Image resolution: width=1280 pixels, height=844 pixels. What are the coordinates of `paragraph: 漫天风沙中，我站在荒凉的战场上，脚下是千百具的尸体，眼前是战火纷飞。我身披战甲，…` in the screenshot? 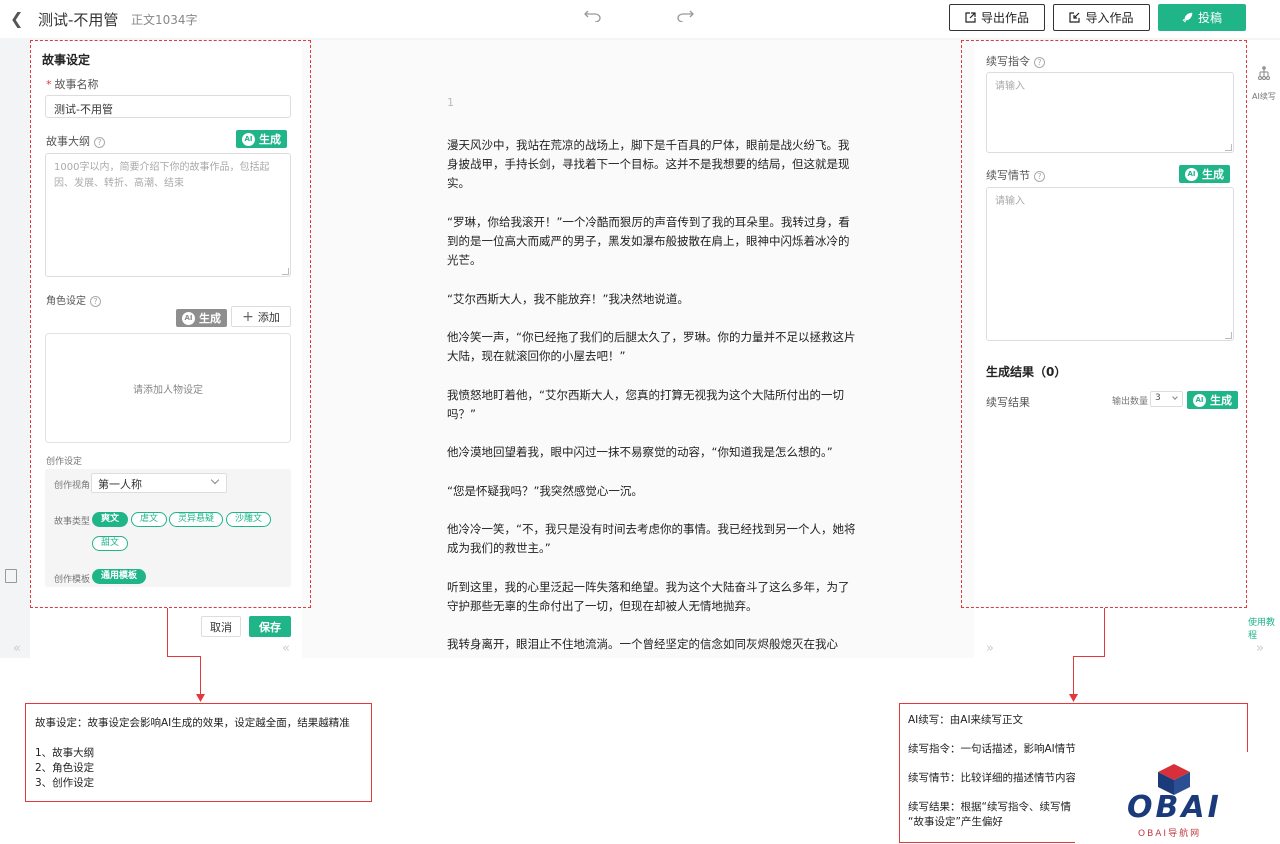 It's located at (648, 164).